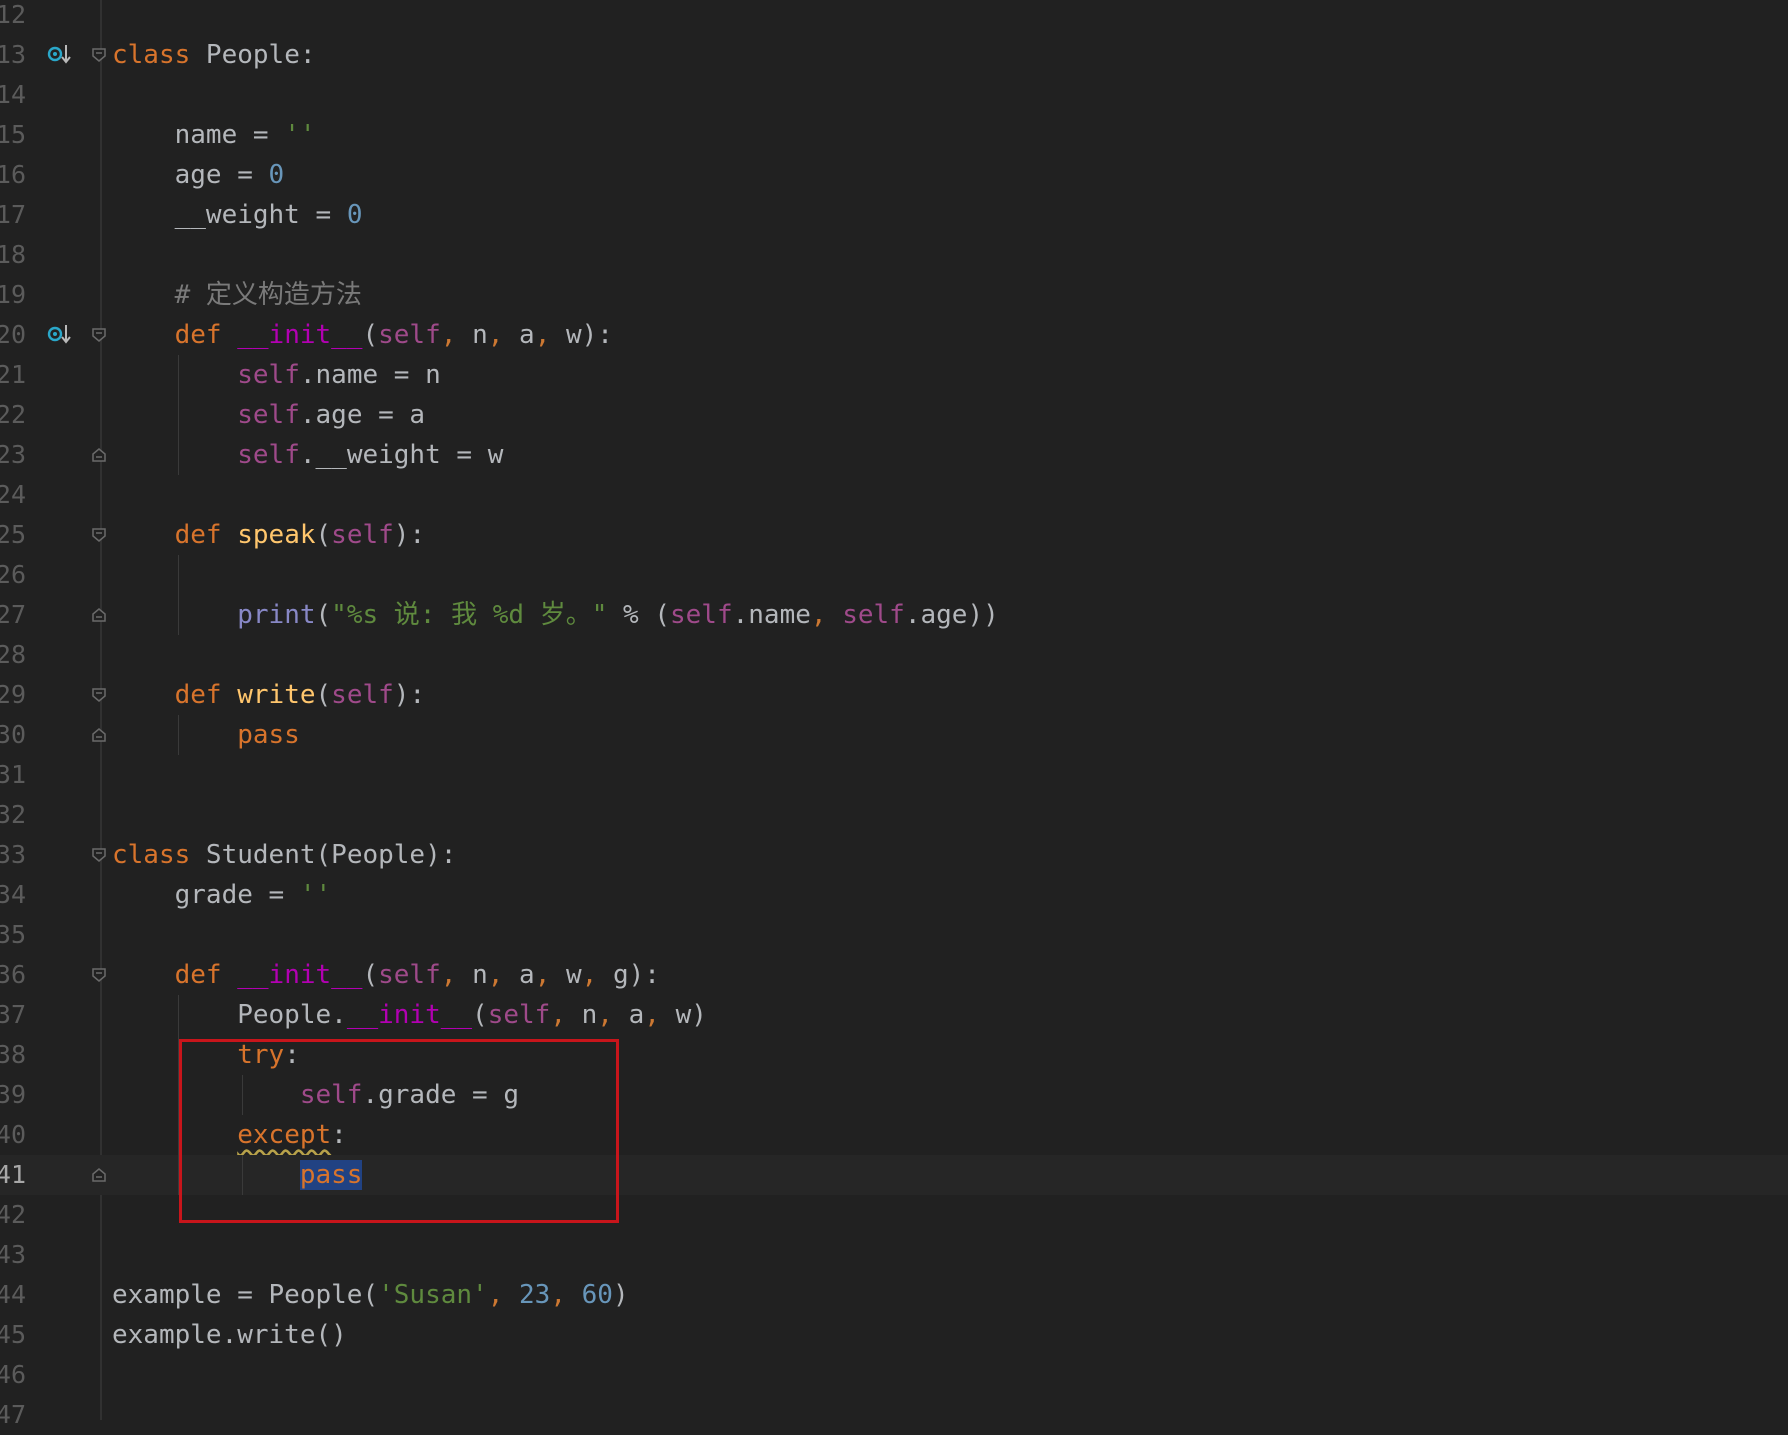  I want to click on line-number: 35, so click(13, 934).